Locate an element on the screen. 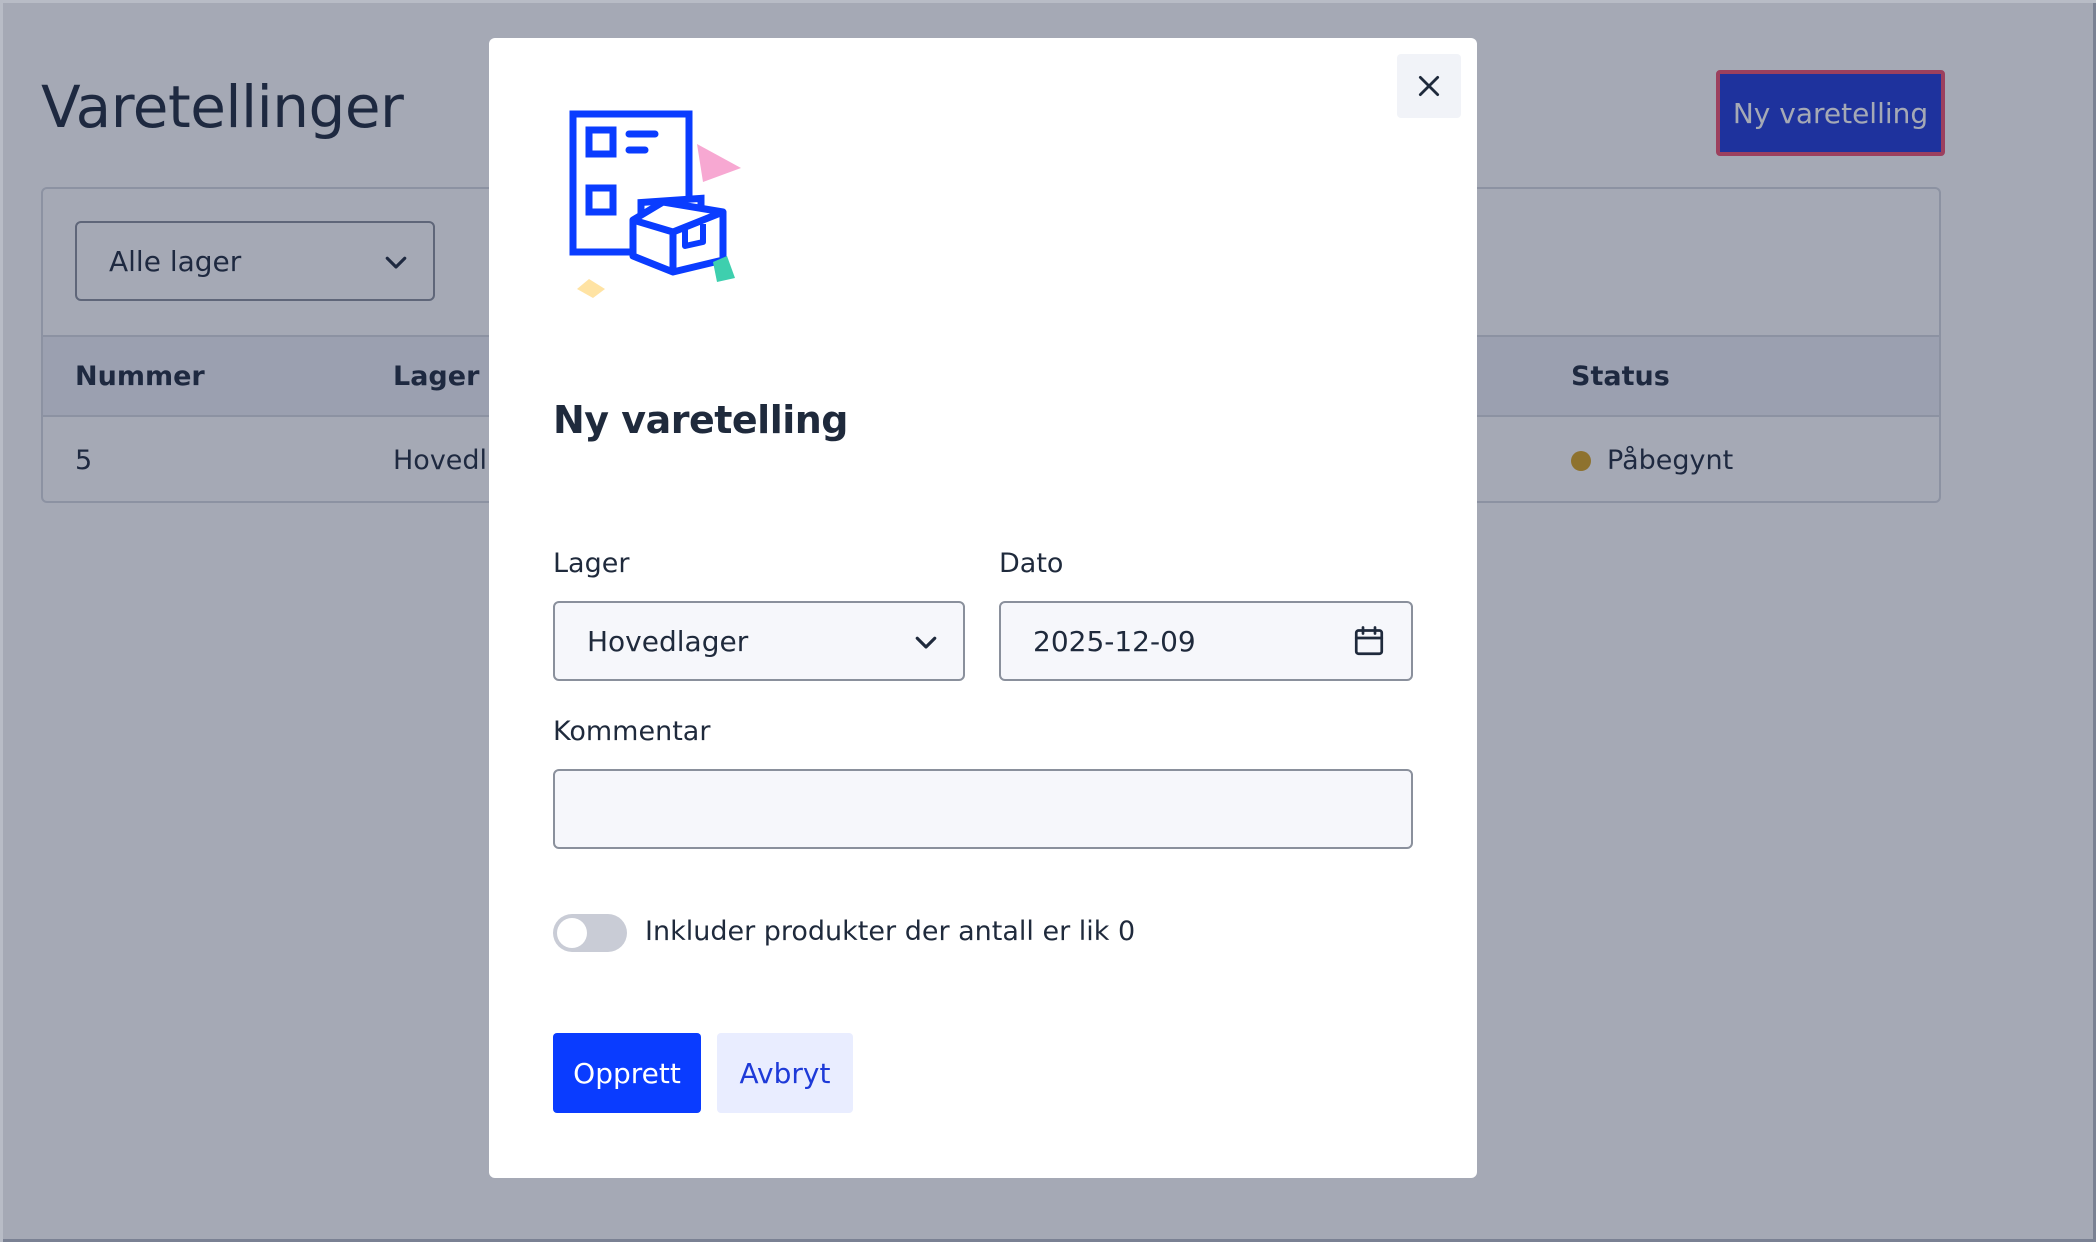  date-input: 2025-12-09 is located at coordinates (1206, 641).